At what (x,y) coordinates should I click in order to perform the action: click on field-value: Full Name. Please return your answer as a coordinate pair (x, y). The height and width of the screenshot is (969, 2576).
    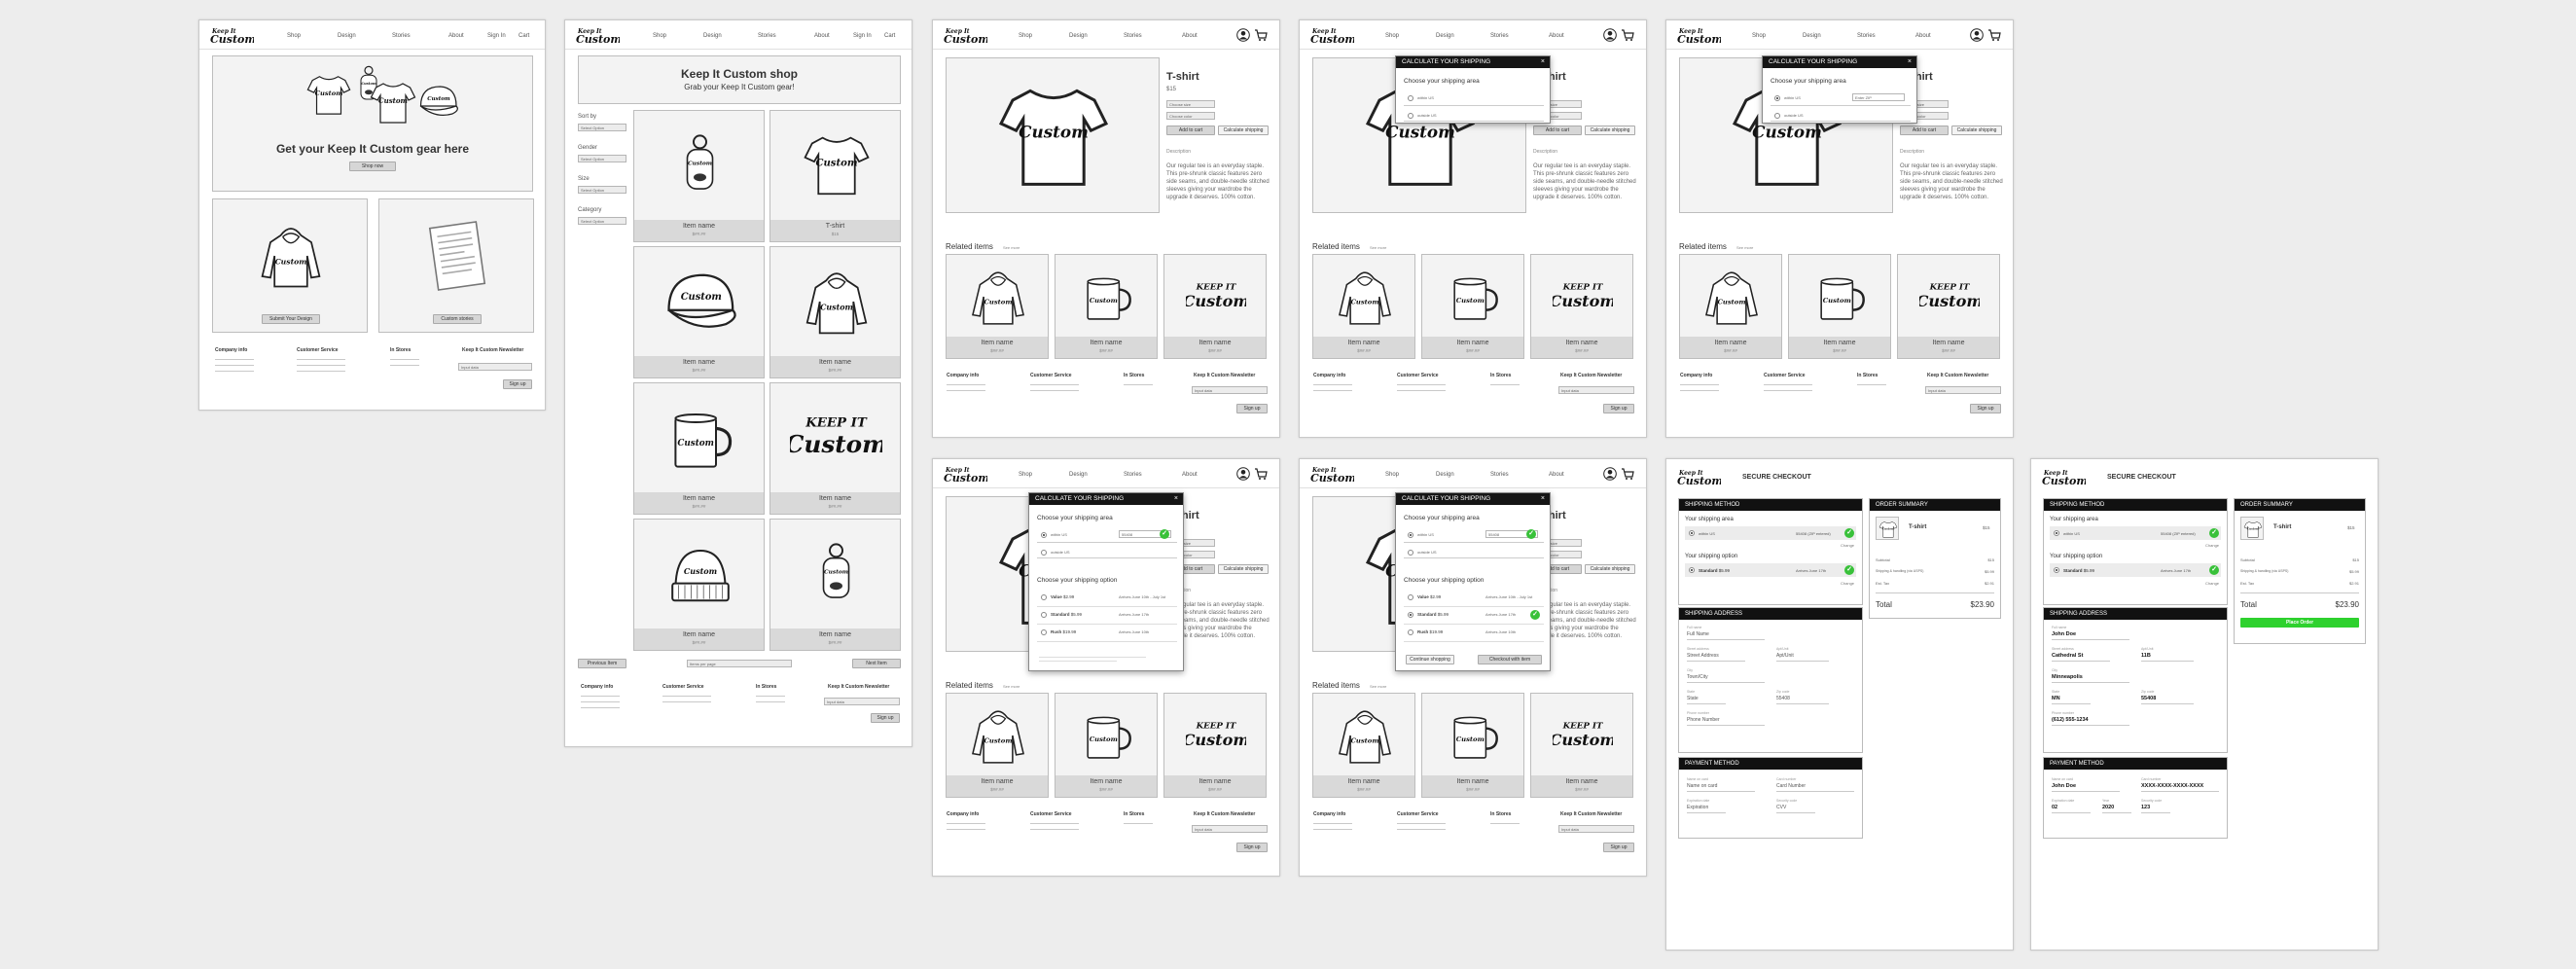
    Looking at the image, I should click on (1698, 634).